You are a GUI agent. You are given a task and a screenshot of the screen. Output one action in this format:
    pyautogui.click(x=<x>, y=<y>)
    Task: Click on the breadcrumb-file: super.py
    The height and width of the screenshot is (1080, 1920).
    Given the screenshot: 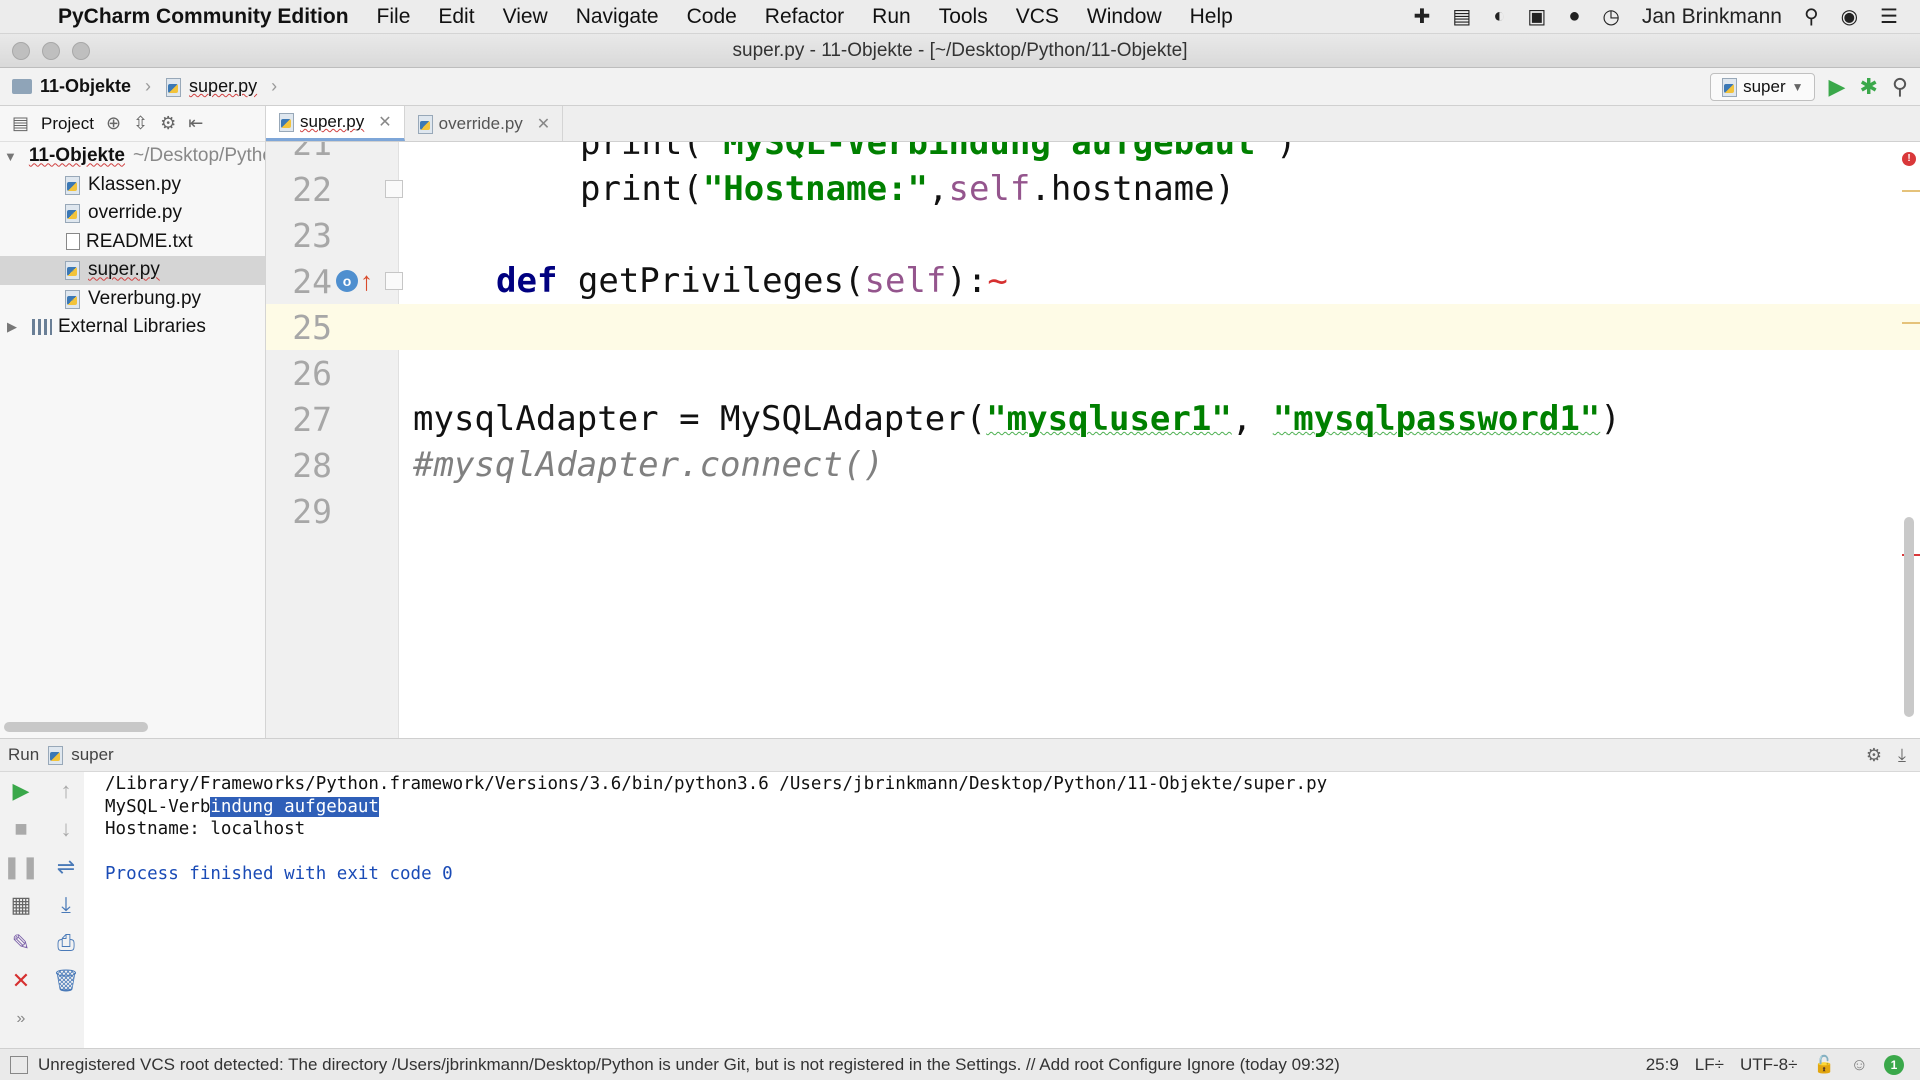 What is the action you would take?
    pyautogui.click(x=223, y=86)
    